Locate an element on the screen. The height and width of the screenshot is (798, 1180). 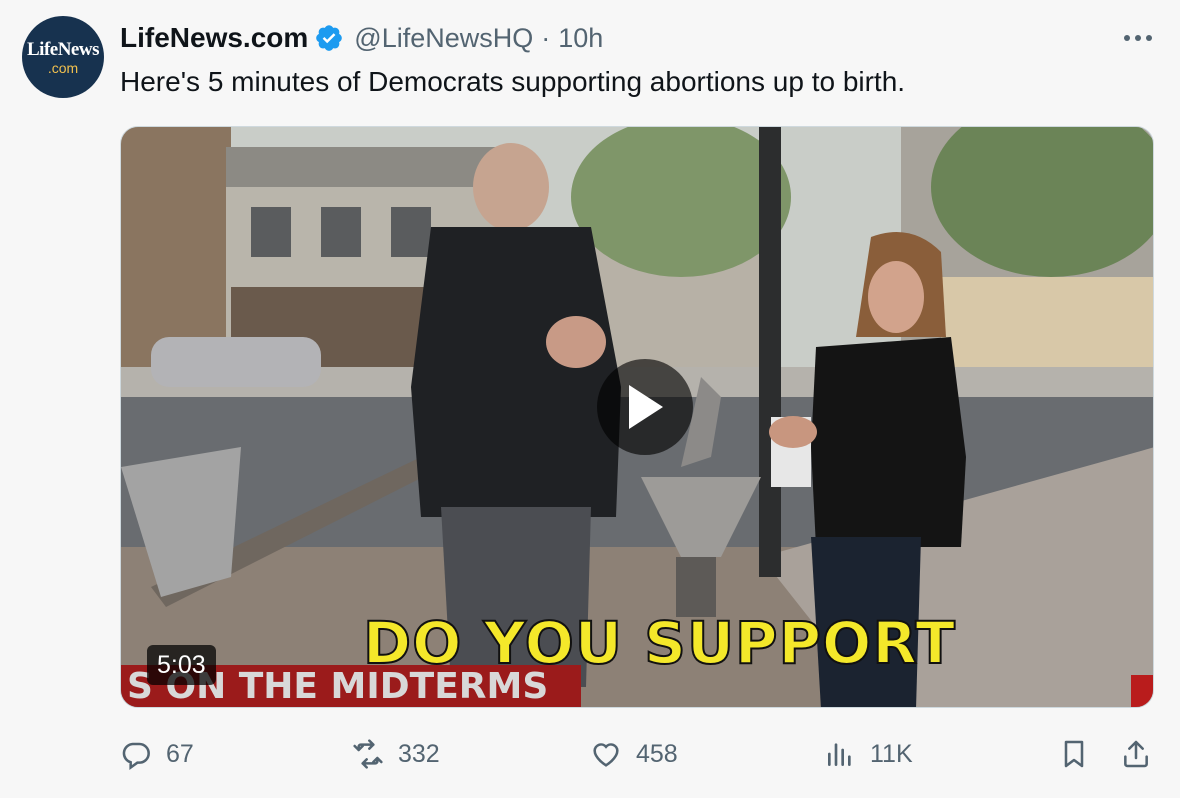
play-button is located at coordinates (645, 407).